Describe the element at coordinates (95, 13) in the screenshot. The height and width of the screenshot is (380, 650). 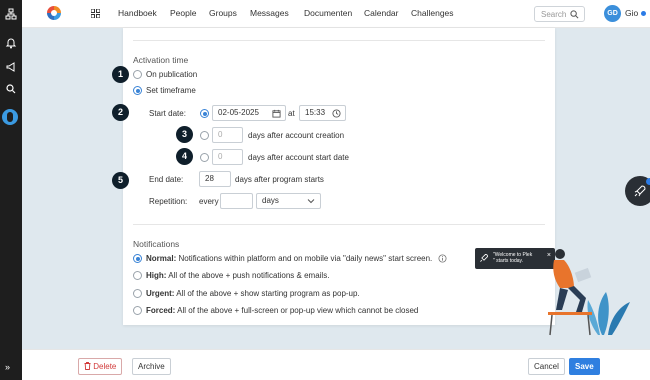
I see `apps-grid-icon` at that location.